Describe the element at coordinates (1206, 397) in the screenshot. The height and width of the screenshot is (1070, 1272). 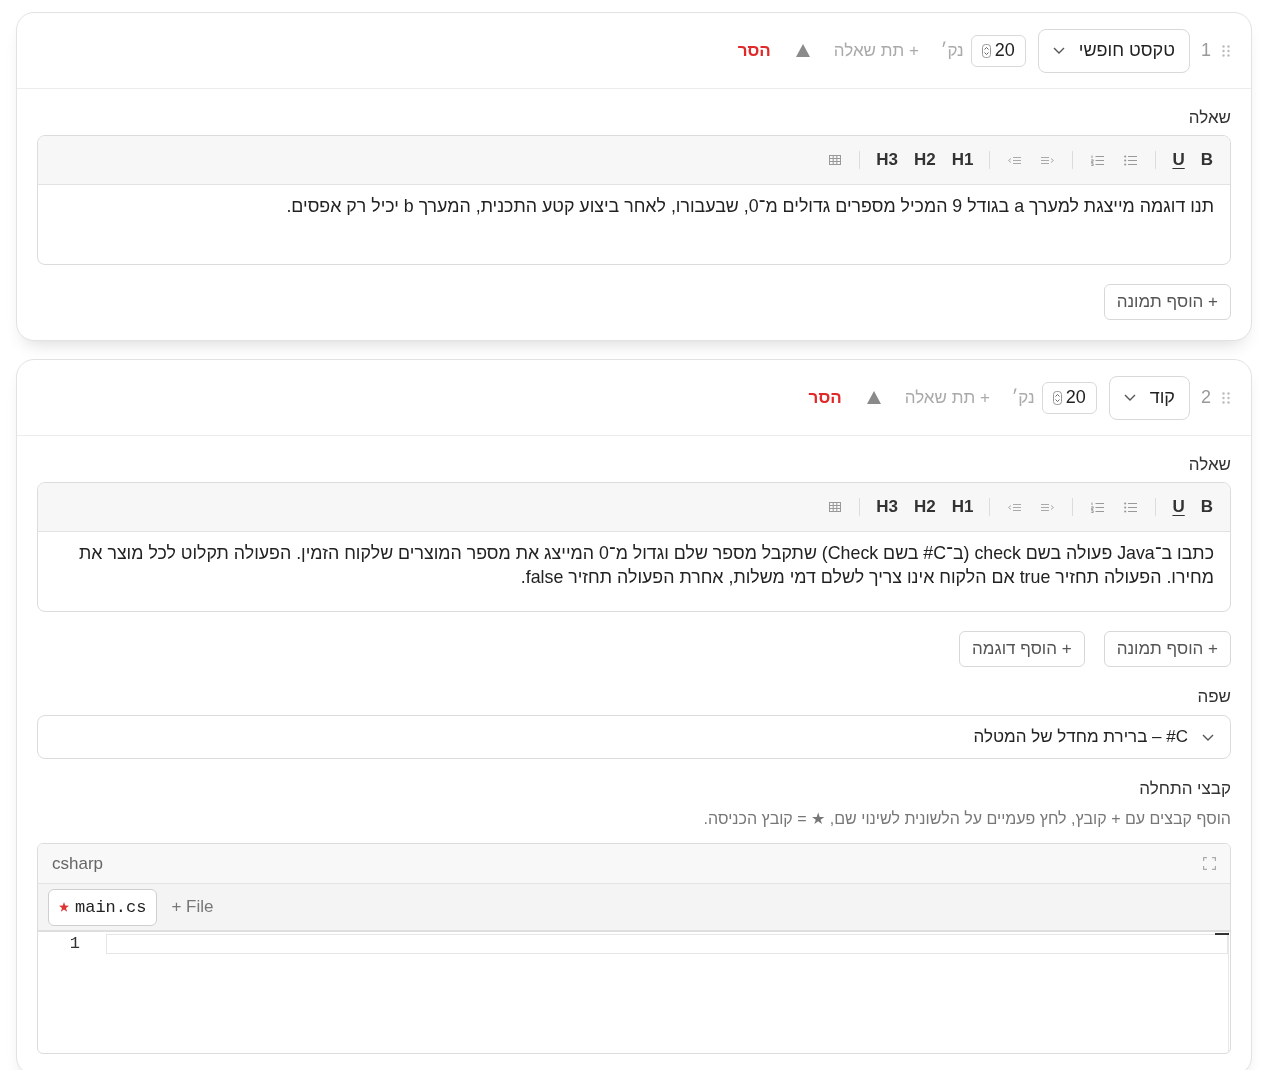
I see `question-number: 2` at that location.